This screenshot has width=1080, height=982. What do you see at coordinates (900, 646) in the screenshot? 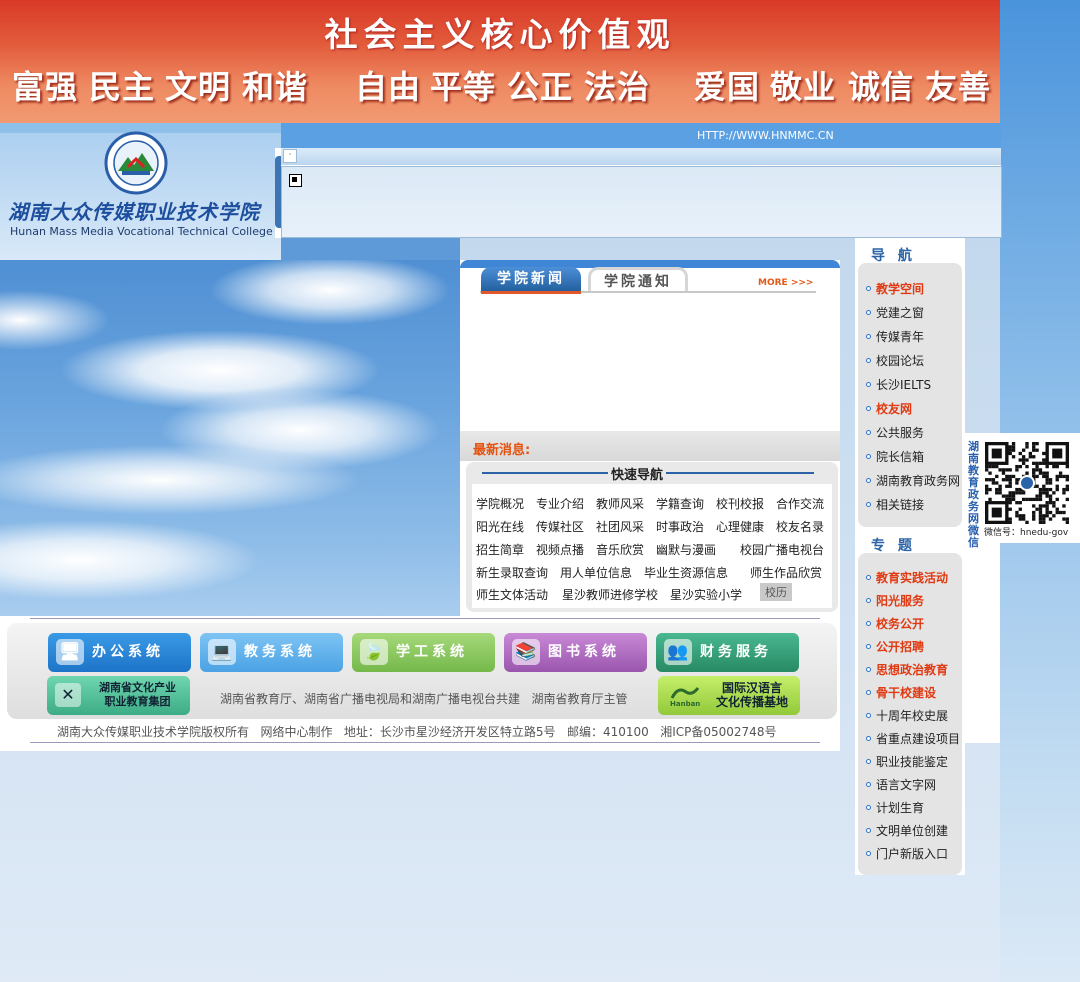
I see `topic-item: 公开招聘` at bounding box center [900, 646].